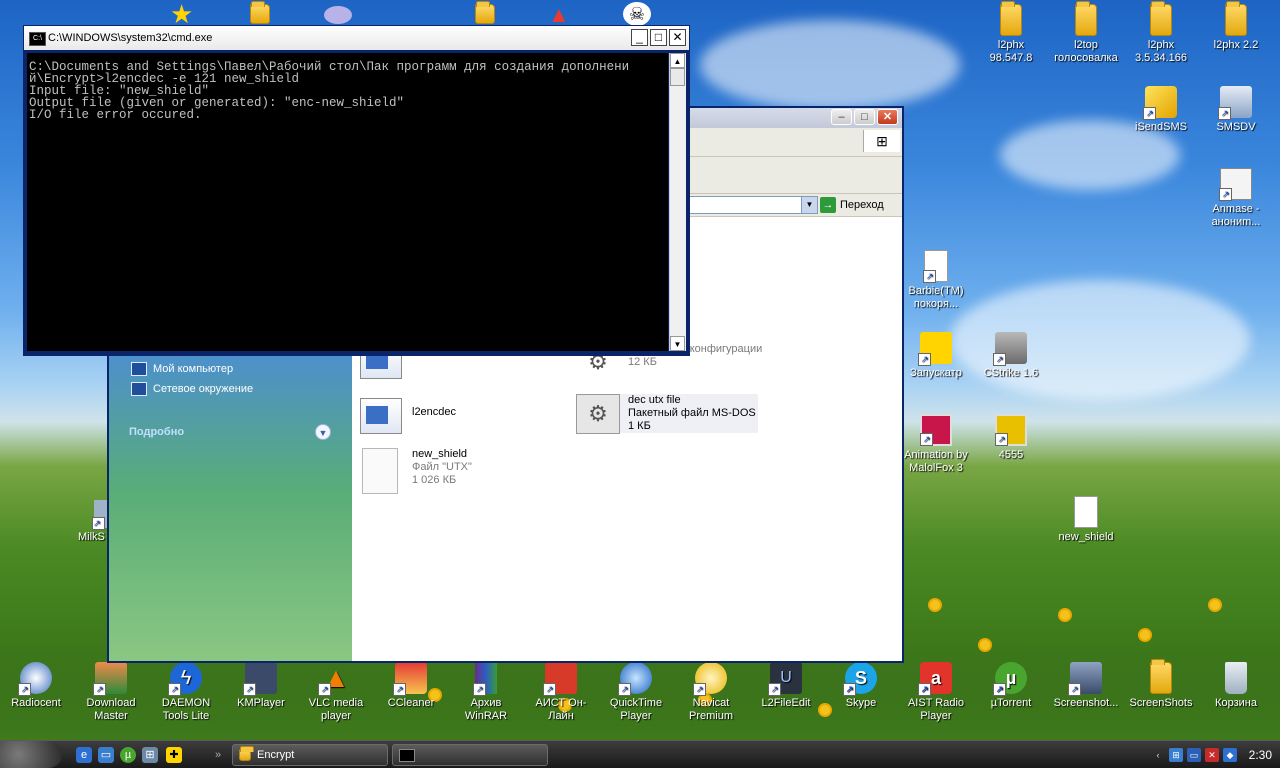 This screenshot has width=1280, height=768. What do you see at coordinates (1230, 754) in the screenshot?
I see `tray-app-icon: ◆` at bounding box center [1230, 754].